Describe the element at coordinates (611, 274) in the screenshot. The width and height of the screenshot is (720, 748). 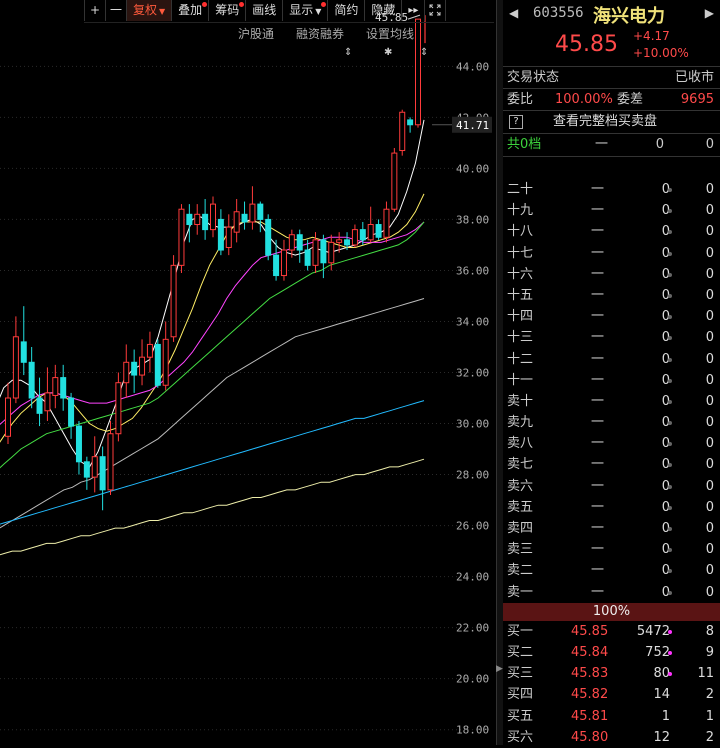
I see `sell-level-row: 十六一 0 0` at that location.